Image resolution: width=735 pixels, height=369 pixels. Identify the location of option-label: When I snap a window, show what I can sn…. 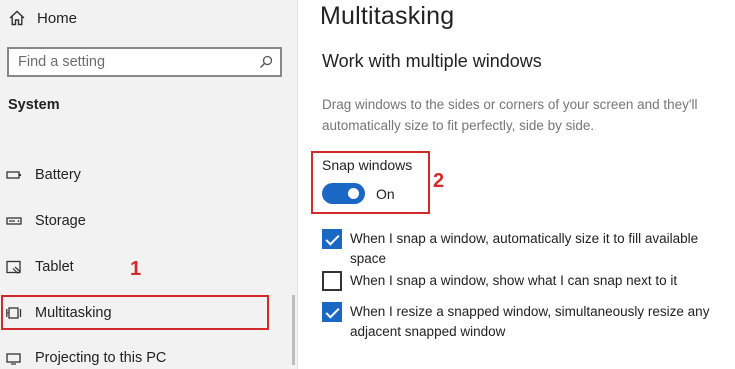
(514, 280).